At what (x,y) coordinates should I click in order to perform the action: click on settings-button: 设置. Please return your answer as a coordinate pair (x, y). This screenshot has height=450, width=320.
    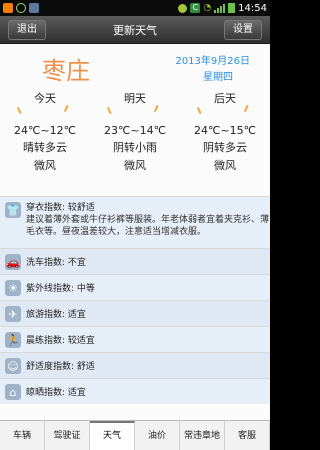
    Looking at the image, I should click on (243, 30).